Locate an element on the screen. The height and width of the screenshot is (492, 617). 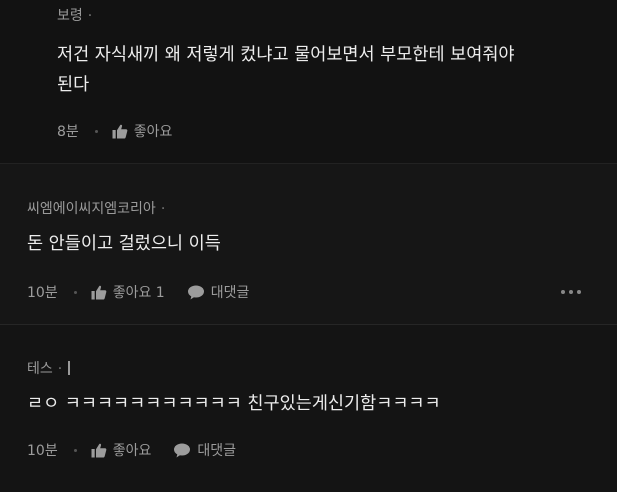
author-name: 보령 is located at coordinates (70, 16).